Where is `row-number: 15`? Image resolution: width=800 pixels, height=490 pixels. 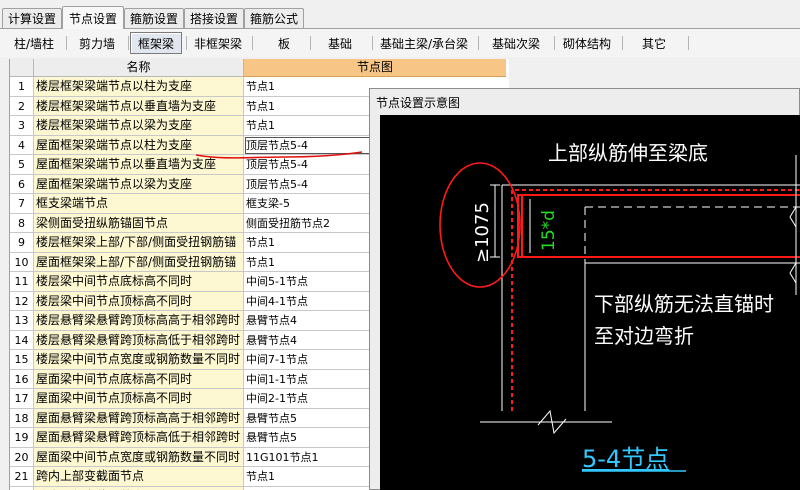 row-number: 15 is located at coordinates (22, 360).